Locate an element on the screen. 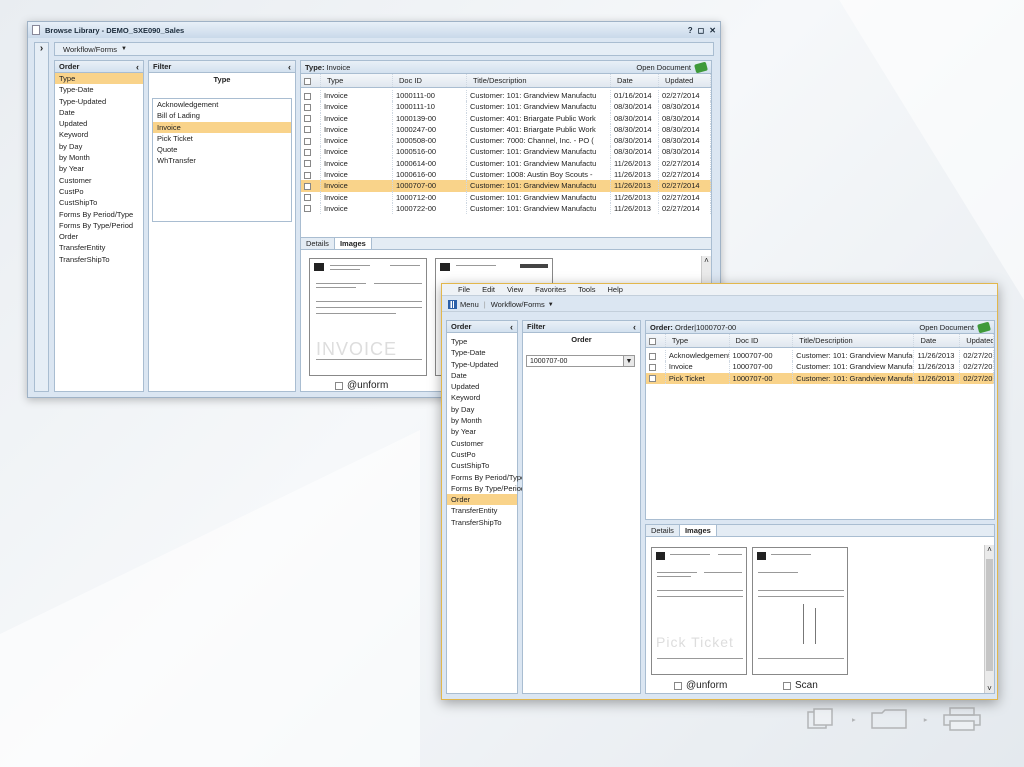 Image resolution: width=1024 pixels, height=767 pixels. menu-item: File is located at coordinates (464, 289).